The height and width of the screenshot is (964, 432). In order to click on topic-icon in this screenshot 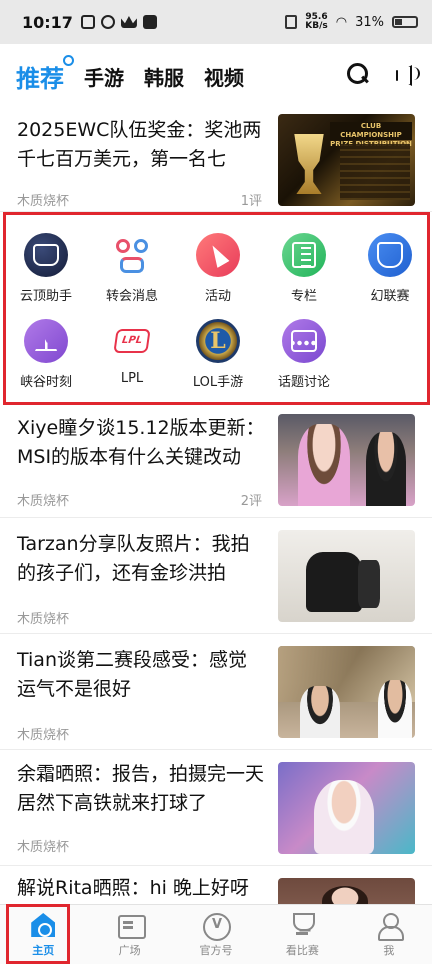, I will do `click(304, 341)`.